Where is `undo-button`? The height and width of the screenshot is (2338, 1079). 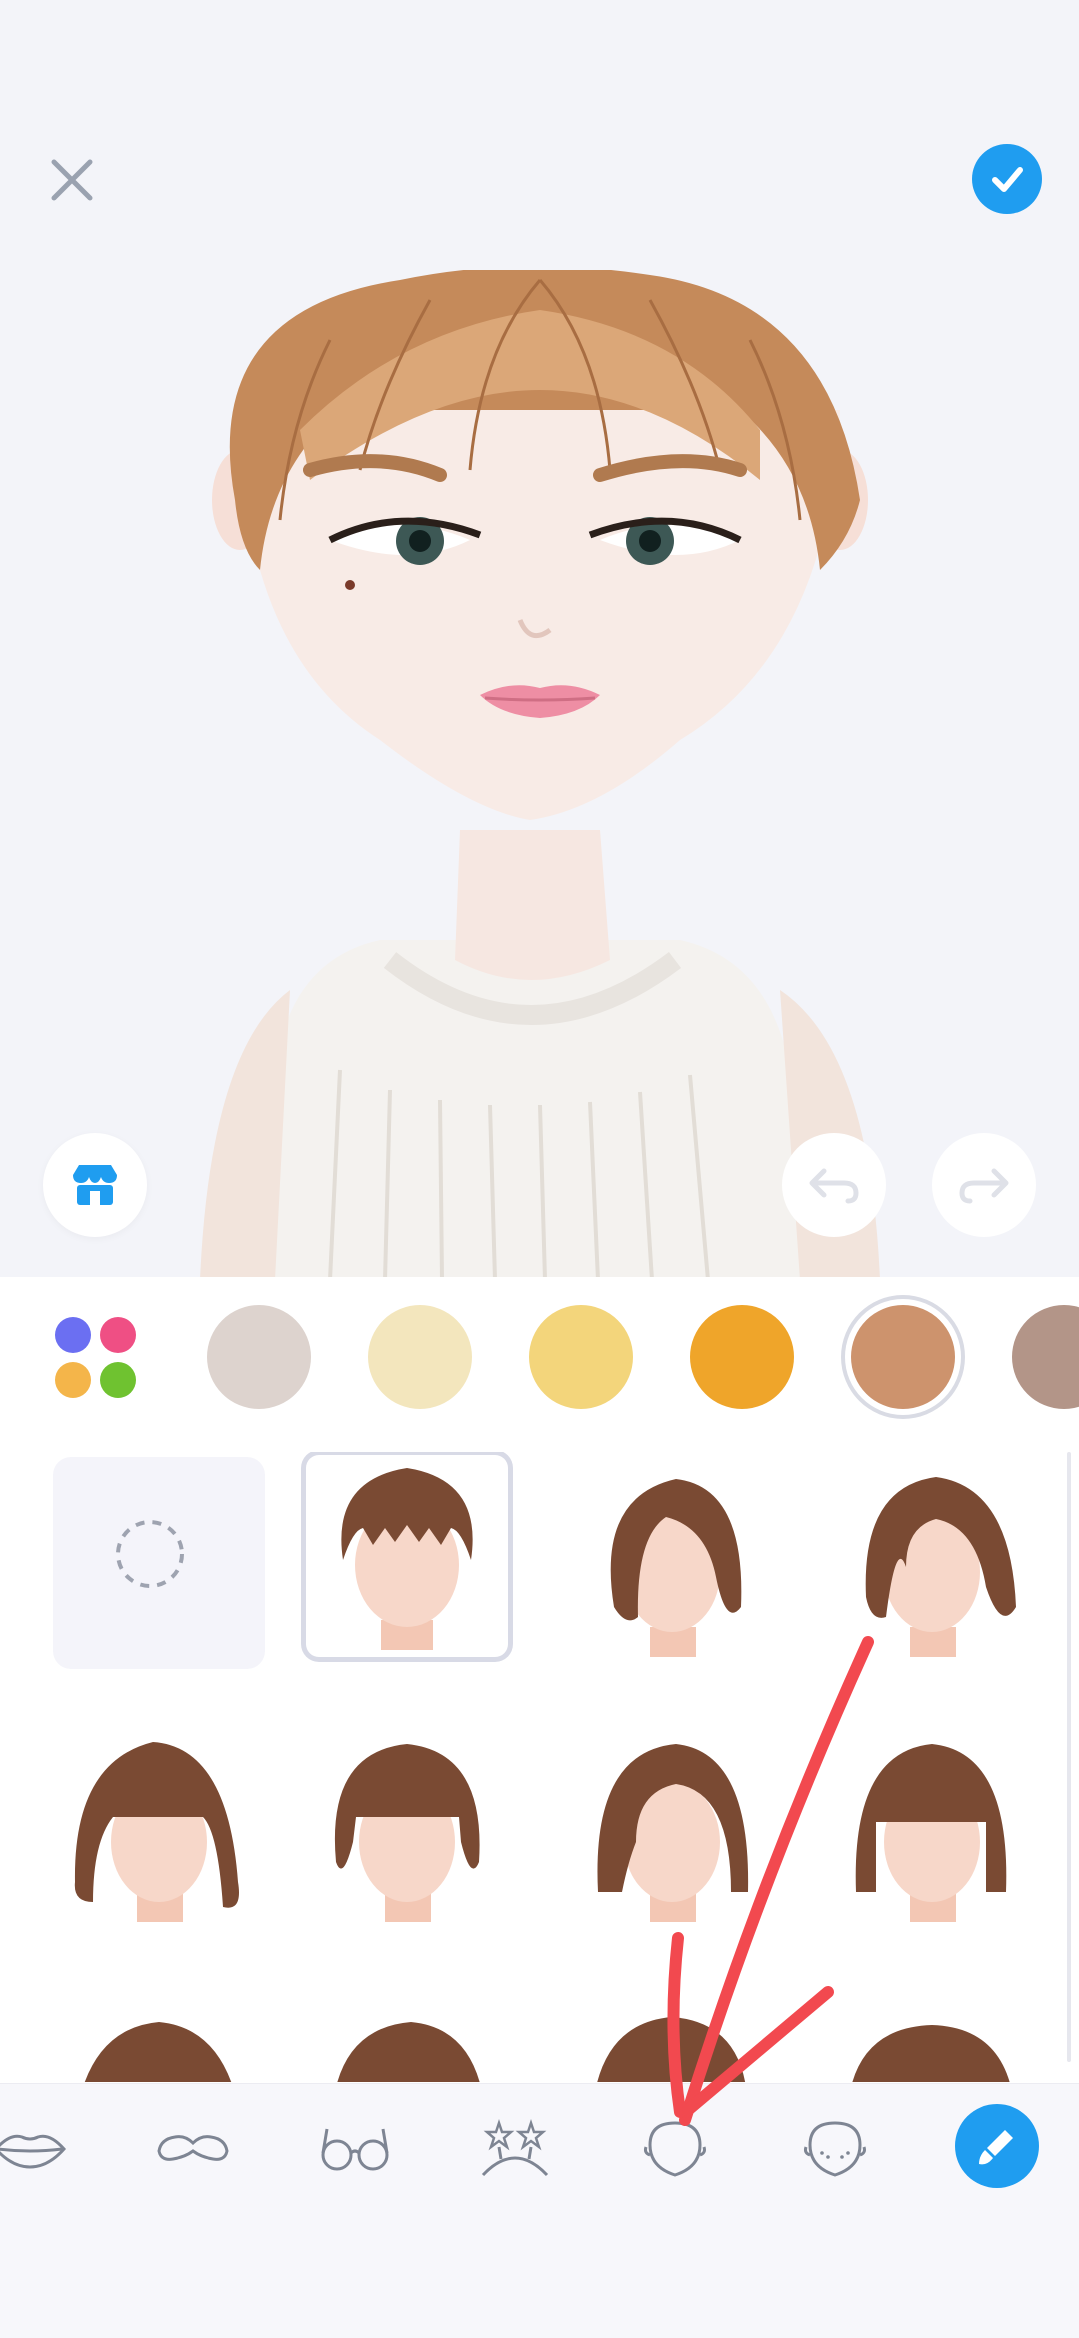 undo-button is located at coordinates (834, 1185).